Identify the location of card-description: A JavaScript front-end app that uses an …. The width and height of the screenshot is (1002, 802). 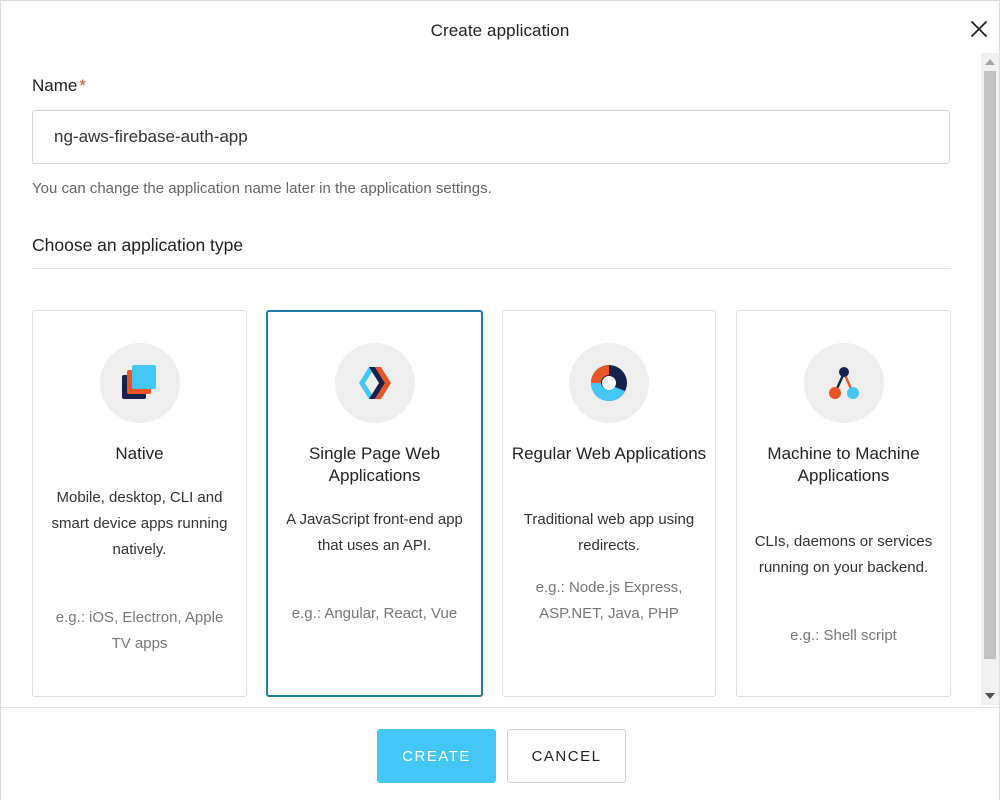
(374, 532).